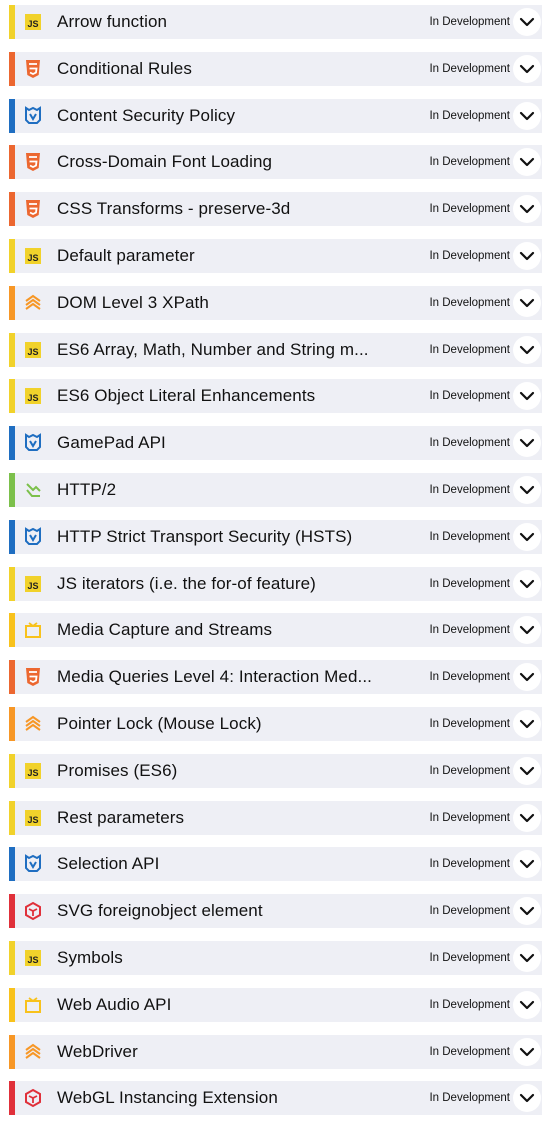 The width and height of the screenshot is (550, 1126). Describe the element at coordinates (275, 771) in the screenshot. I see `feature-row: JS Promises (ES6) In Development` at that location.